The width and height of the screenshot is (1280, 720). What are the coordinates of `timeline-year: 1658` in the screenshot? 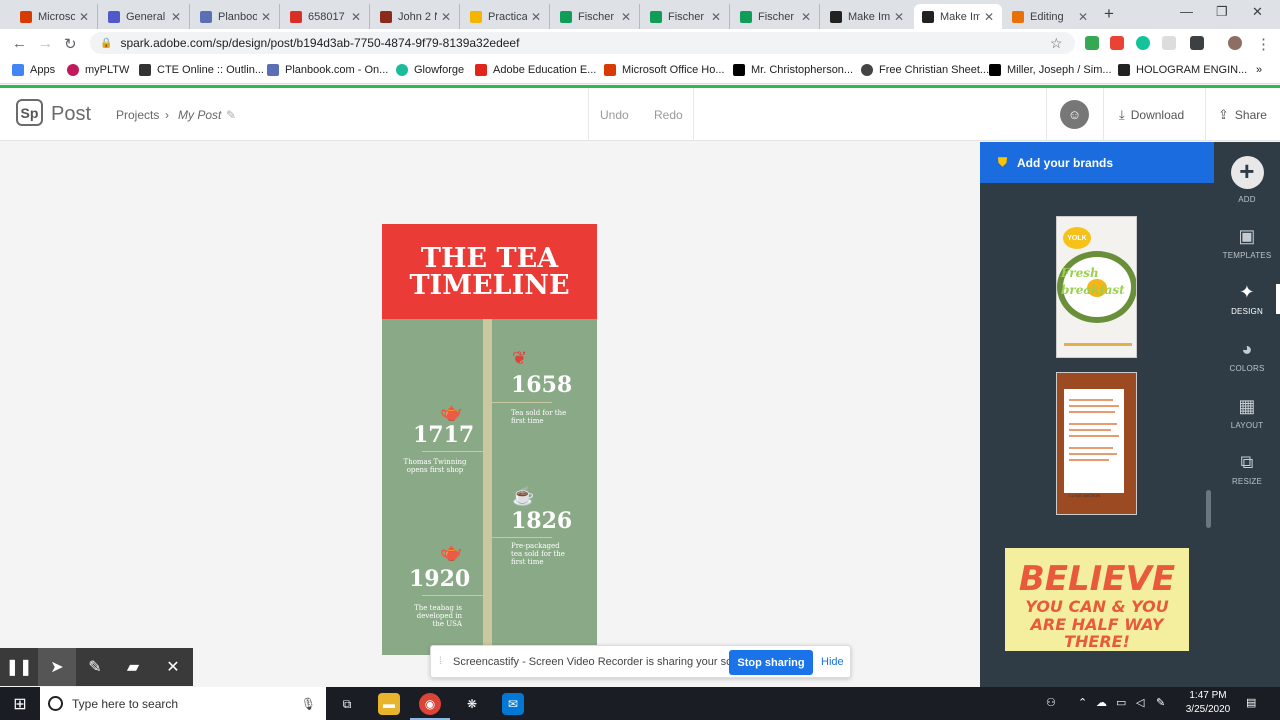 It's located at (541, 385).